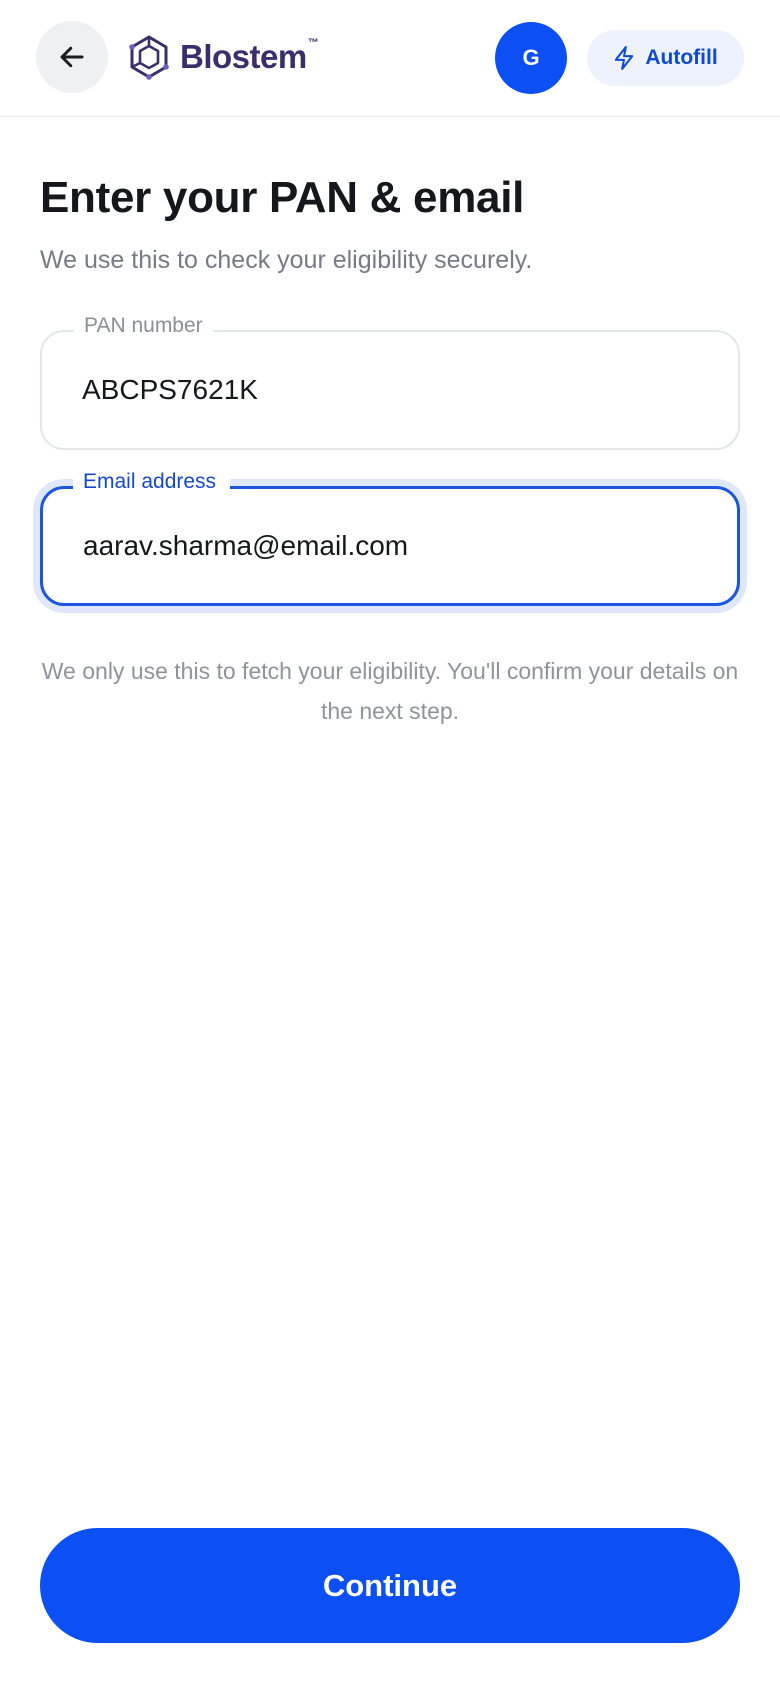 The height and width of the screenshot is (1688, 780). I want to click on pan-field: PAN number, so click(390, 382).